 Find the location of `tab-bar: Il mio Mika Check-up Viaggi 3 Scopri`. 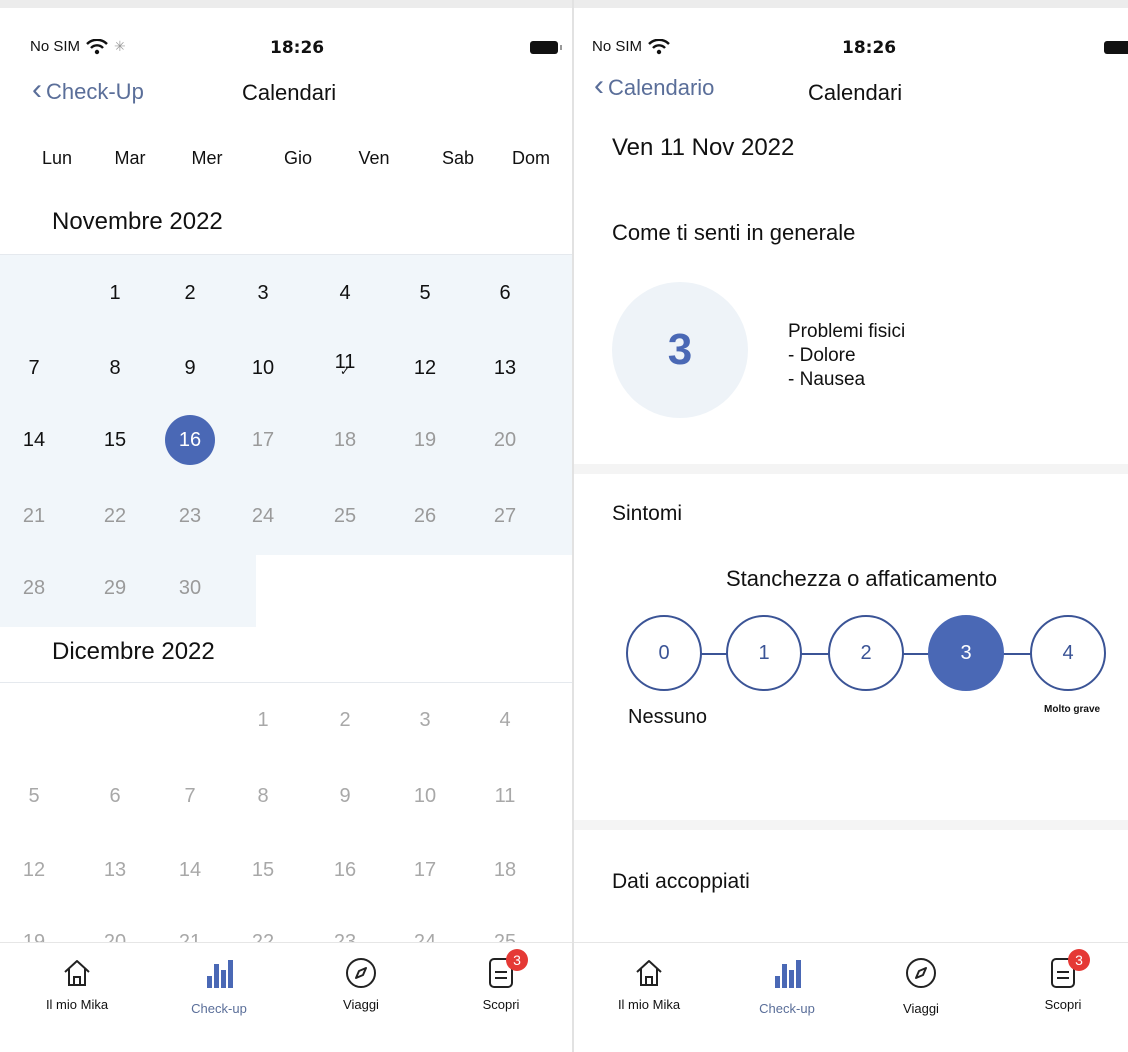

tab-bar: Il mio Mika Check-up Viaggi 3 Scopri is located at coordinates (286, 997).